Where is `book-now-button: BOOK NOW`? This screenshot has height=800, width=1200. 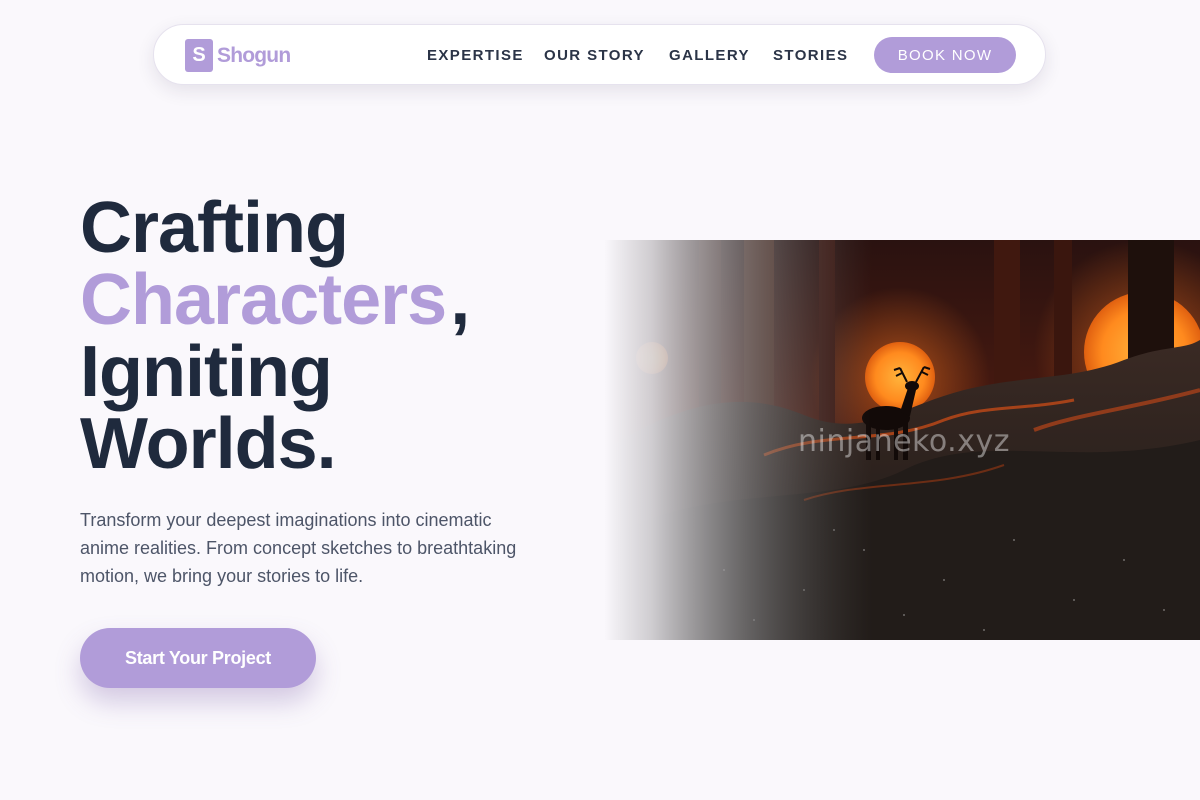 book-now-button: BOOK NOW is located at coordinates (945, 55).